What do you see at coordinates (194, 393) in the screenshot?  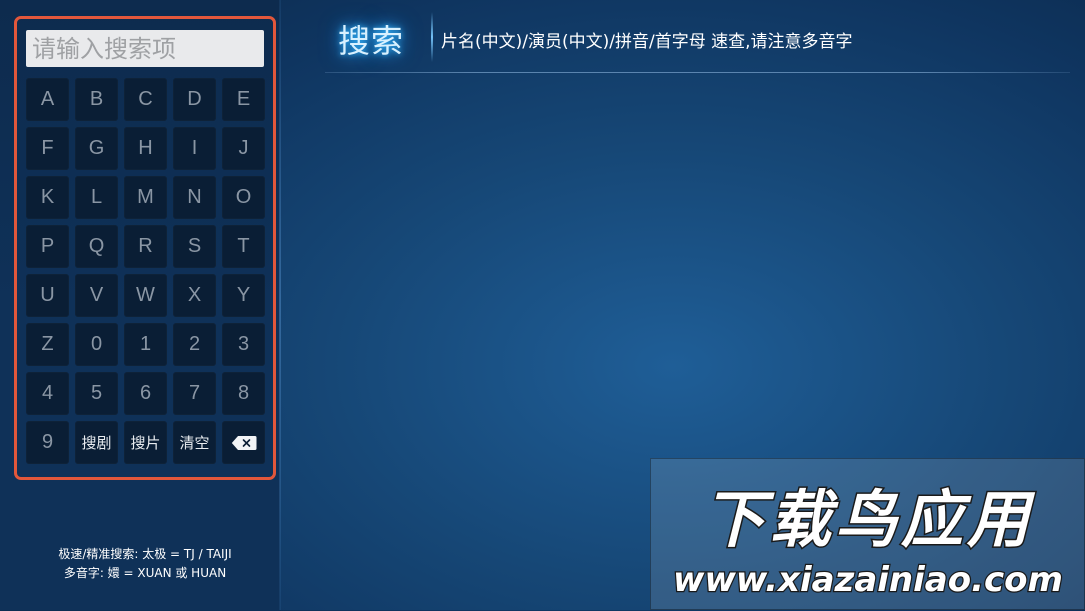 I see `key-7: 7` at bounding box center [194, 393].